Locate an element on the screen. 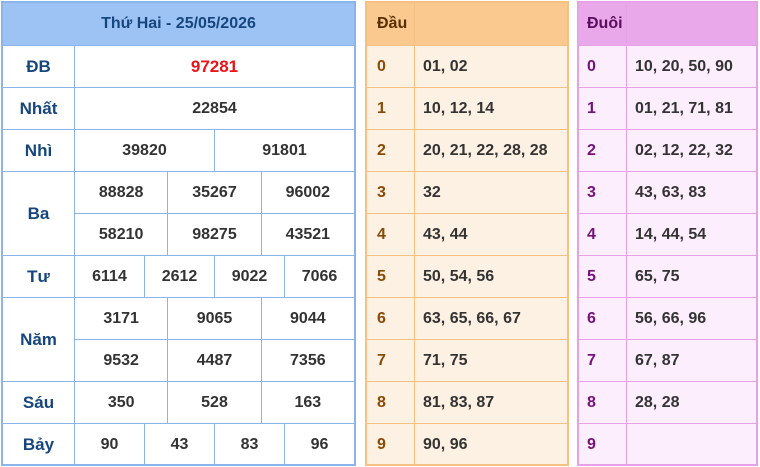 This screenshot has height=467, width=760. tail-row: 0 10, 20, 50, 90 is located at coordinates (667, 67).